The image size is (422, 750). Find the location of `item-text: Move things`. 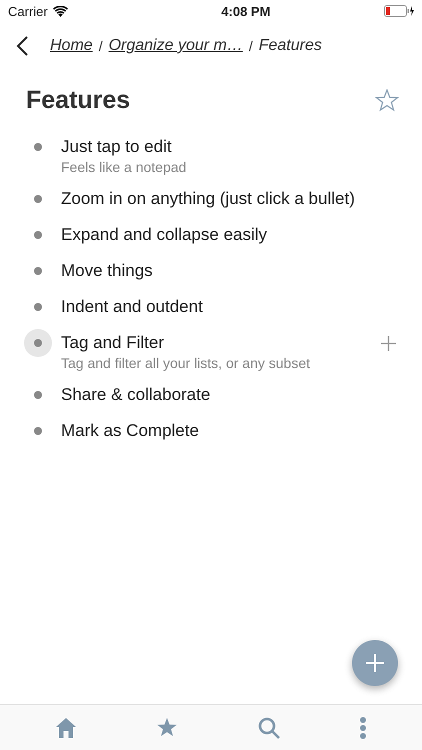

item-text: Move things is located at coordinates (107, 271).